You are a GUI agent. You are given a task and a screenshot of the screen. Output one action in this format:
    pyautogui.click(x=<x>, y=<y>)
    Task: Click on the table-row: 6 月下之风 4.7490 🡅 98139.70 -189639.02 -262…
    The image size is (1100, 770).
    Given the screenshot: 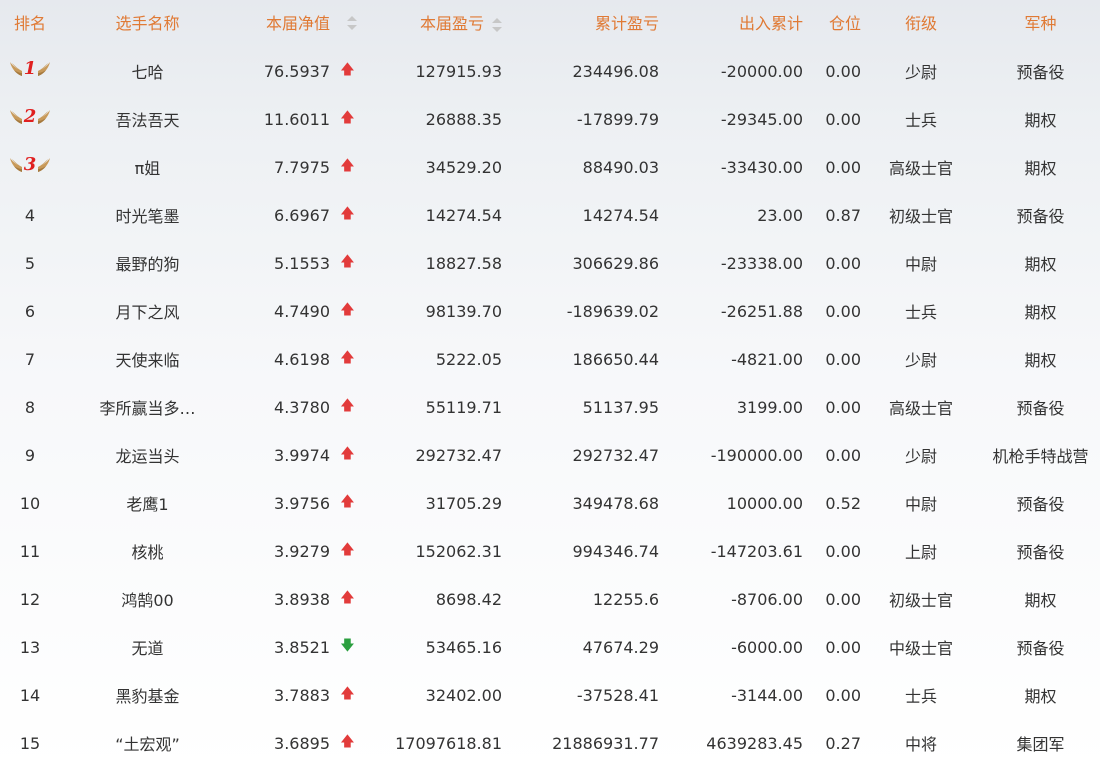 What is the action you would take?
    pyautogui.click(x=550, y=311)
    